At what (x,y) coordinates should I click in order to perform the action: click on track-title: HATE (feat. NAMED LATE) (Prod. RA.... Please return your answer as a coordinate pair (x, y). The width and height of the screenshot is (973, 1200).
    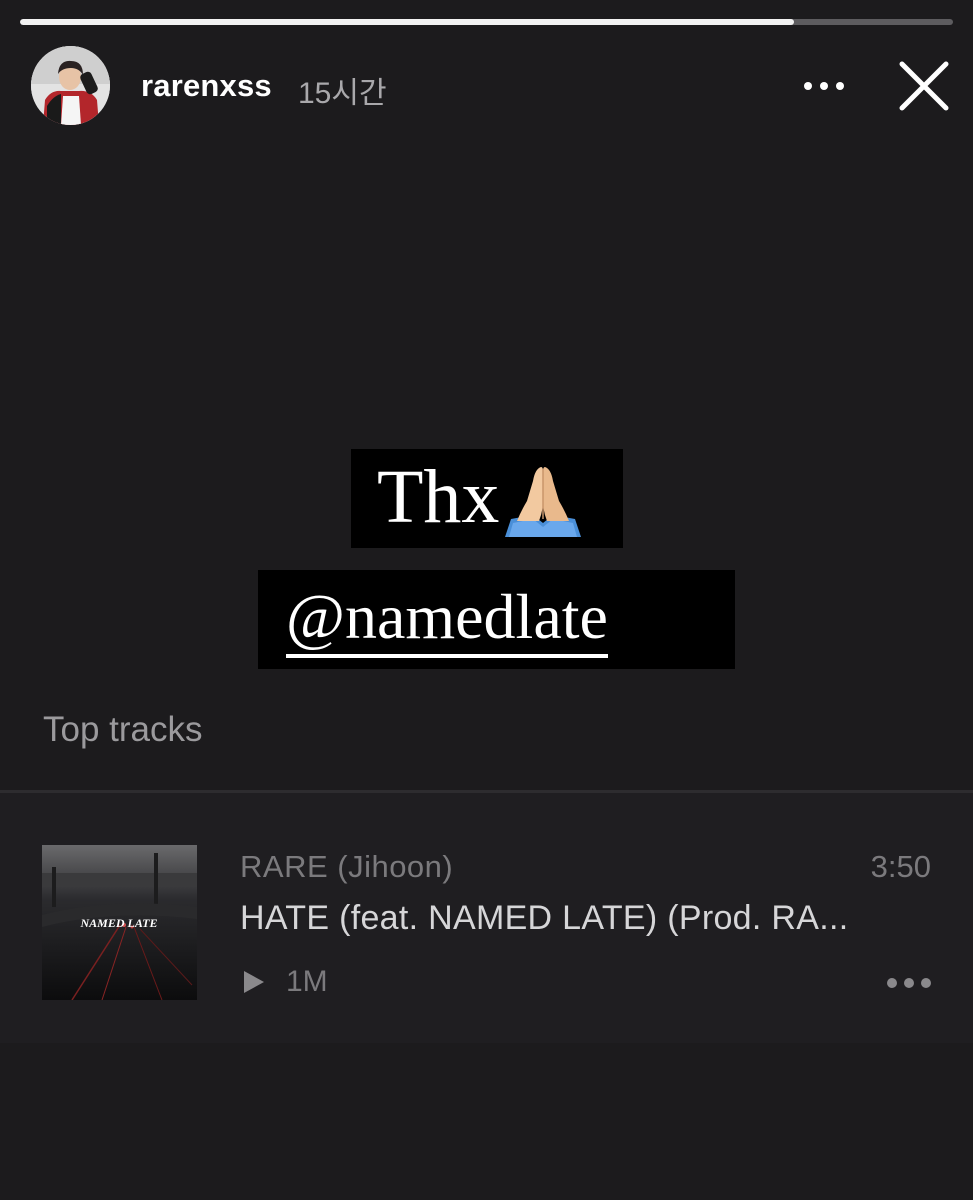
    Looking at the image, I should click on (544, 918).